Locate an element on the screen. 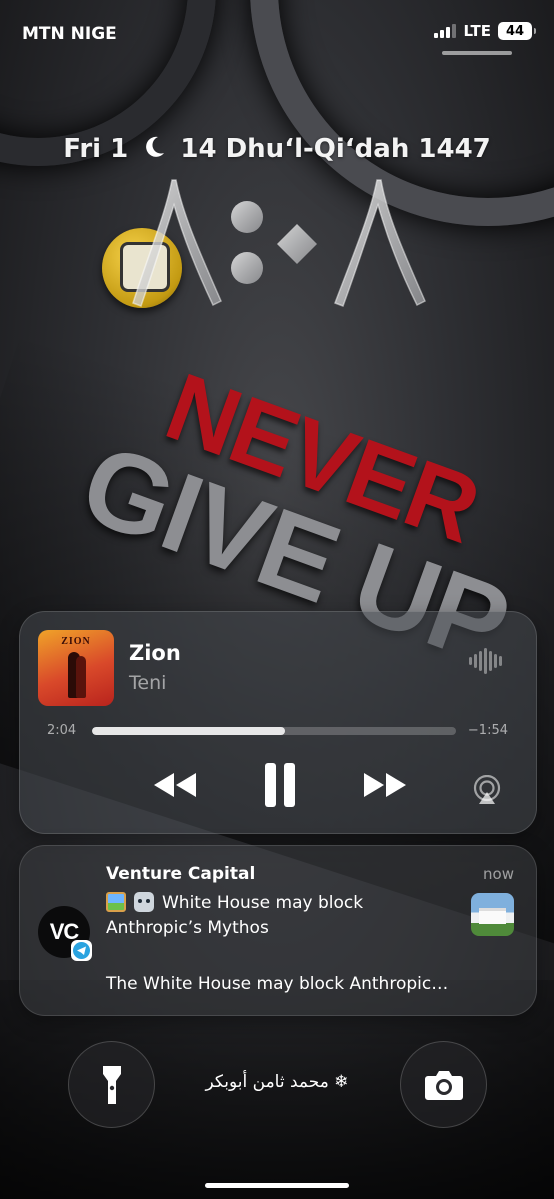 The width and height of the screenshot is (554, 1199). flashlight-icon is located at coordinates (111, 1084).